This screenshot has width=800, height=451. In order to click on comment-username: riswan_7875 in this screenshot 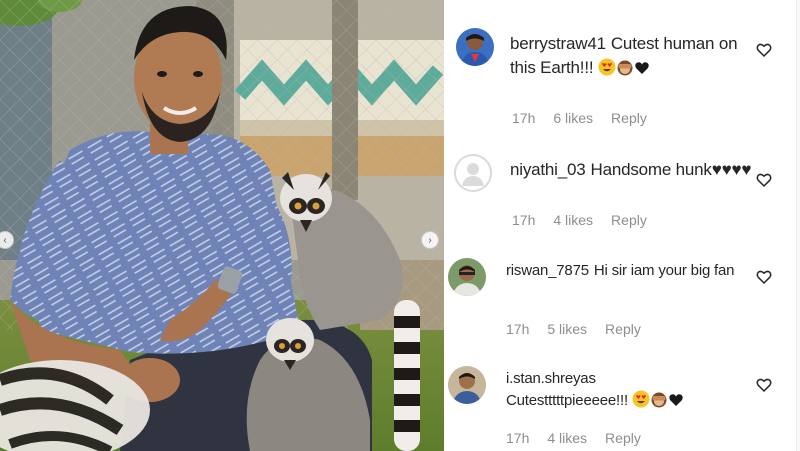, I will do `click(547, 270)`.